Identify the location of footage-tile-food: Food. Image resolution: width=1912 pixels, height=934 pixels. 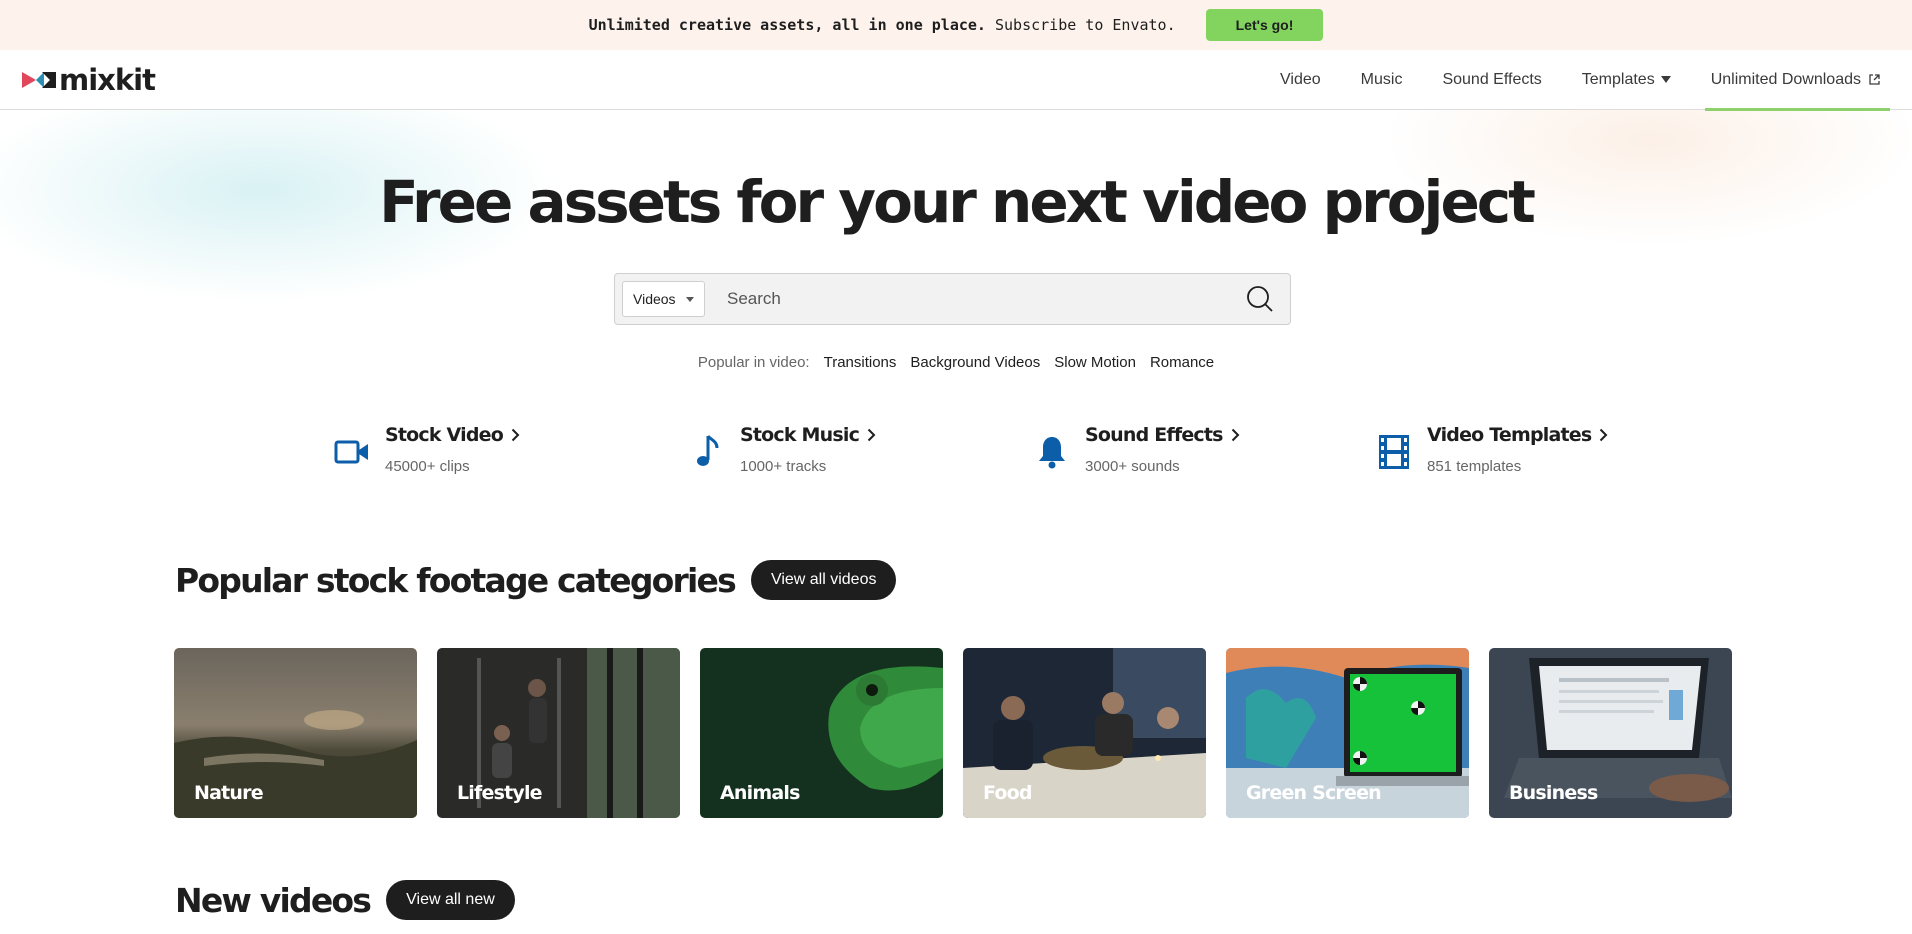
(1084, 733).